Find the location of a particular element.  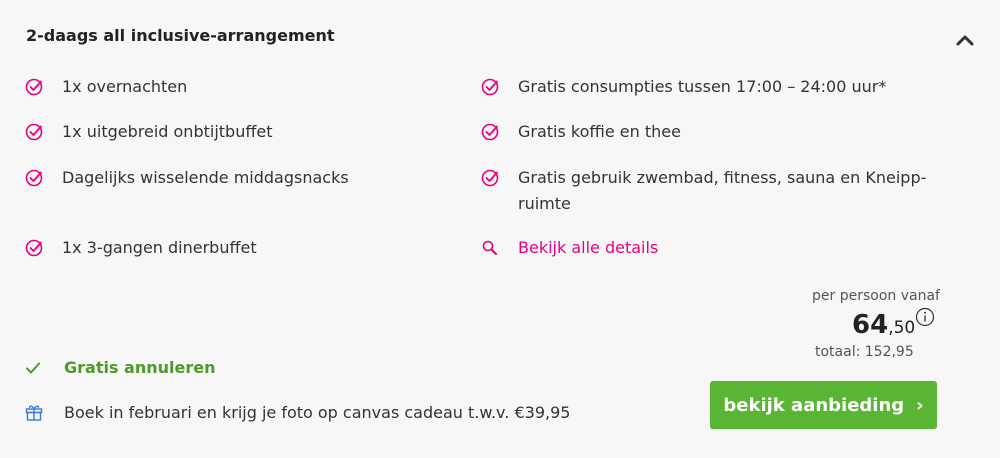

gift-icon is located at coordinates (34, 413).